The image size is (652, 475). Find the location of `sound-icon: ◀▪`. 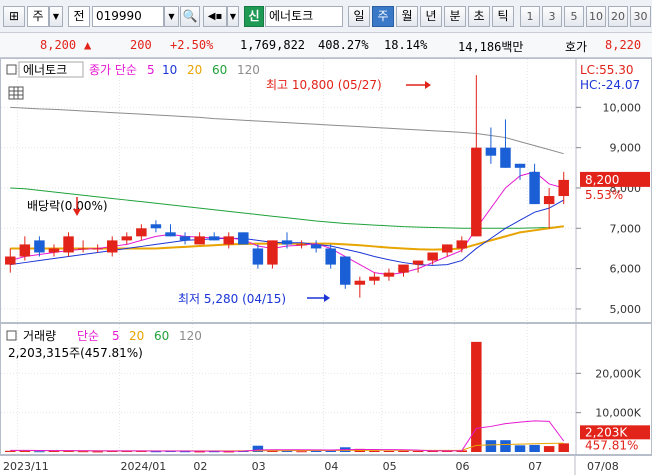

sound-icon: ◀▪ is located at coordinates (215, 16).